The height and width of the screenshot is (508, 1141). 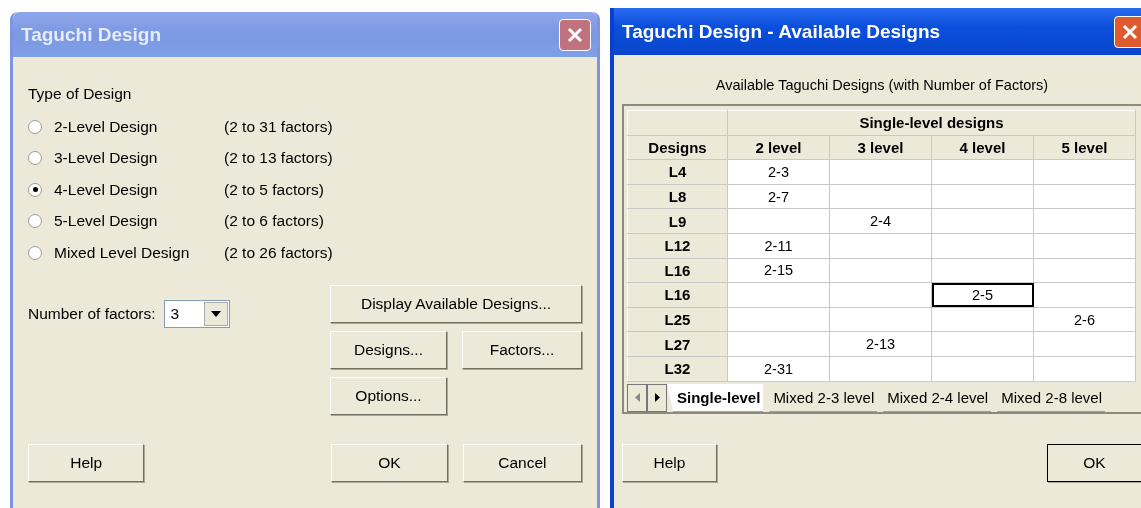 What do you see at coordinates (677, 344) in the screenshot?
I see `row-header: L27` at bounding box center [677, 344].